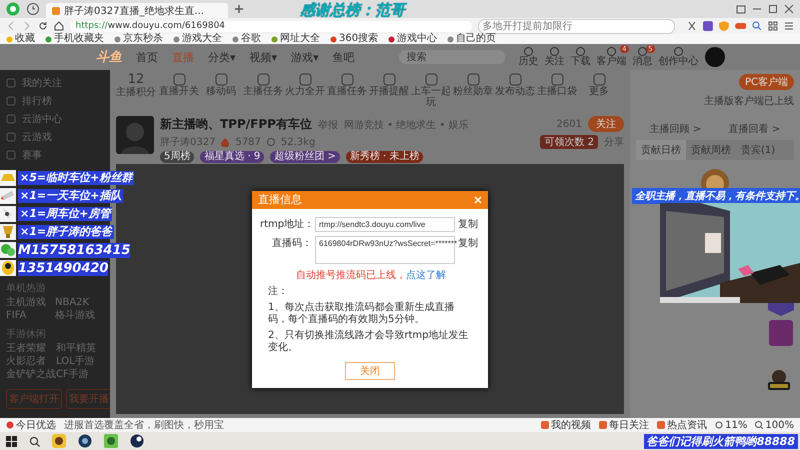  What do you see at coordinates (271, 26) in the screenshot?
I see `address-field: https://www.douyu.com/6169804` at bounding box center [271, 26].